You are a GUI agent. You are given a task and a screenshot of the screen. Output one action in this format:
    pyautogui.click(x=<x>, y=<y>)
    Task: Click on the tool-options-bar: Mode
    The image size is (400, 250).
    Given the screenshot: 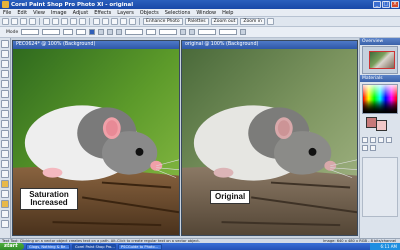 What is the action you would take?
    pyautogui.click(x=200, y=32)
    